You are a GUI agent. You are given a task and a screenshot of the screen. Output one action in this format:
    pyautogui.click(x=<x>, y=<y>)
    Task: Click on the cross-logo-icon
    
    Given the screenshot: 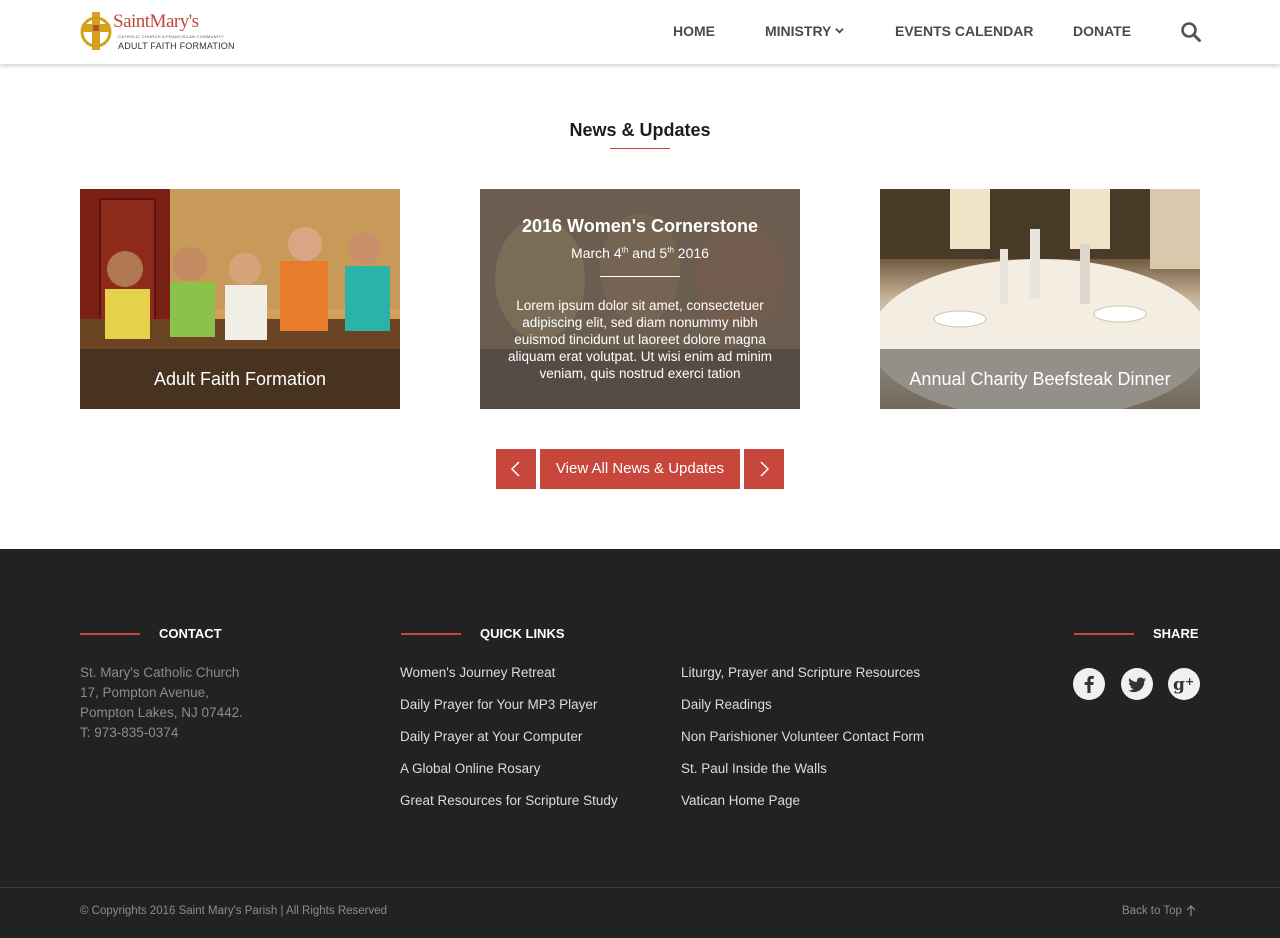 What is the action you would take?
    pyautogui.click(x=96, y=31)
    